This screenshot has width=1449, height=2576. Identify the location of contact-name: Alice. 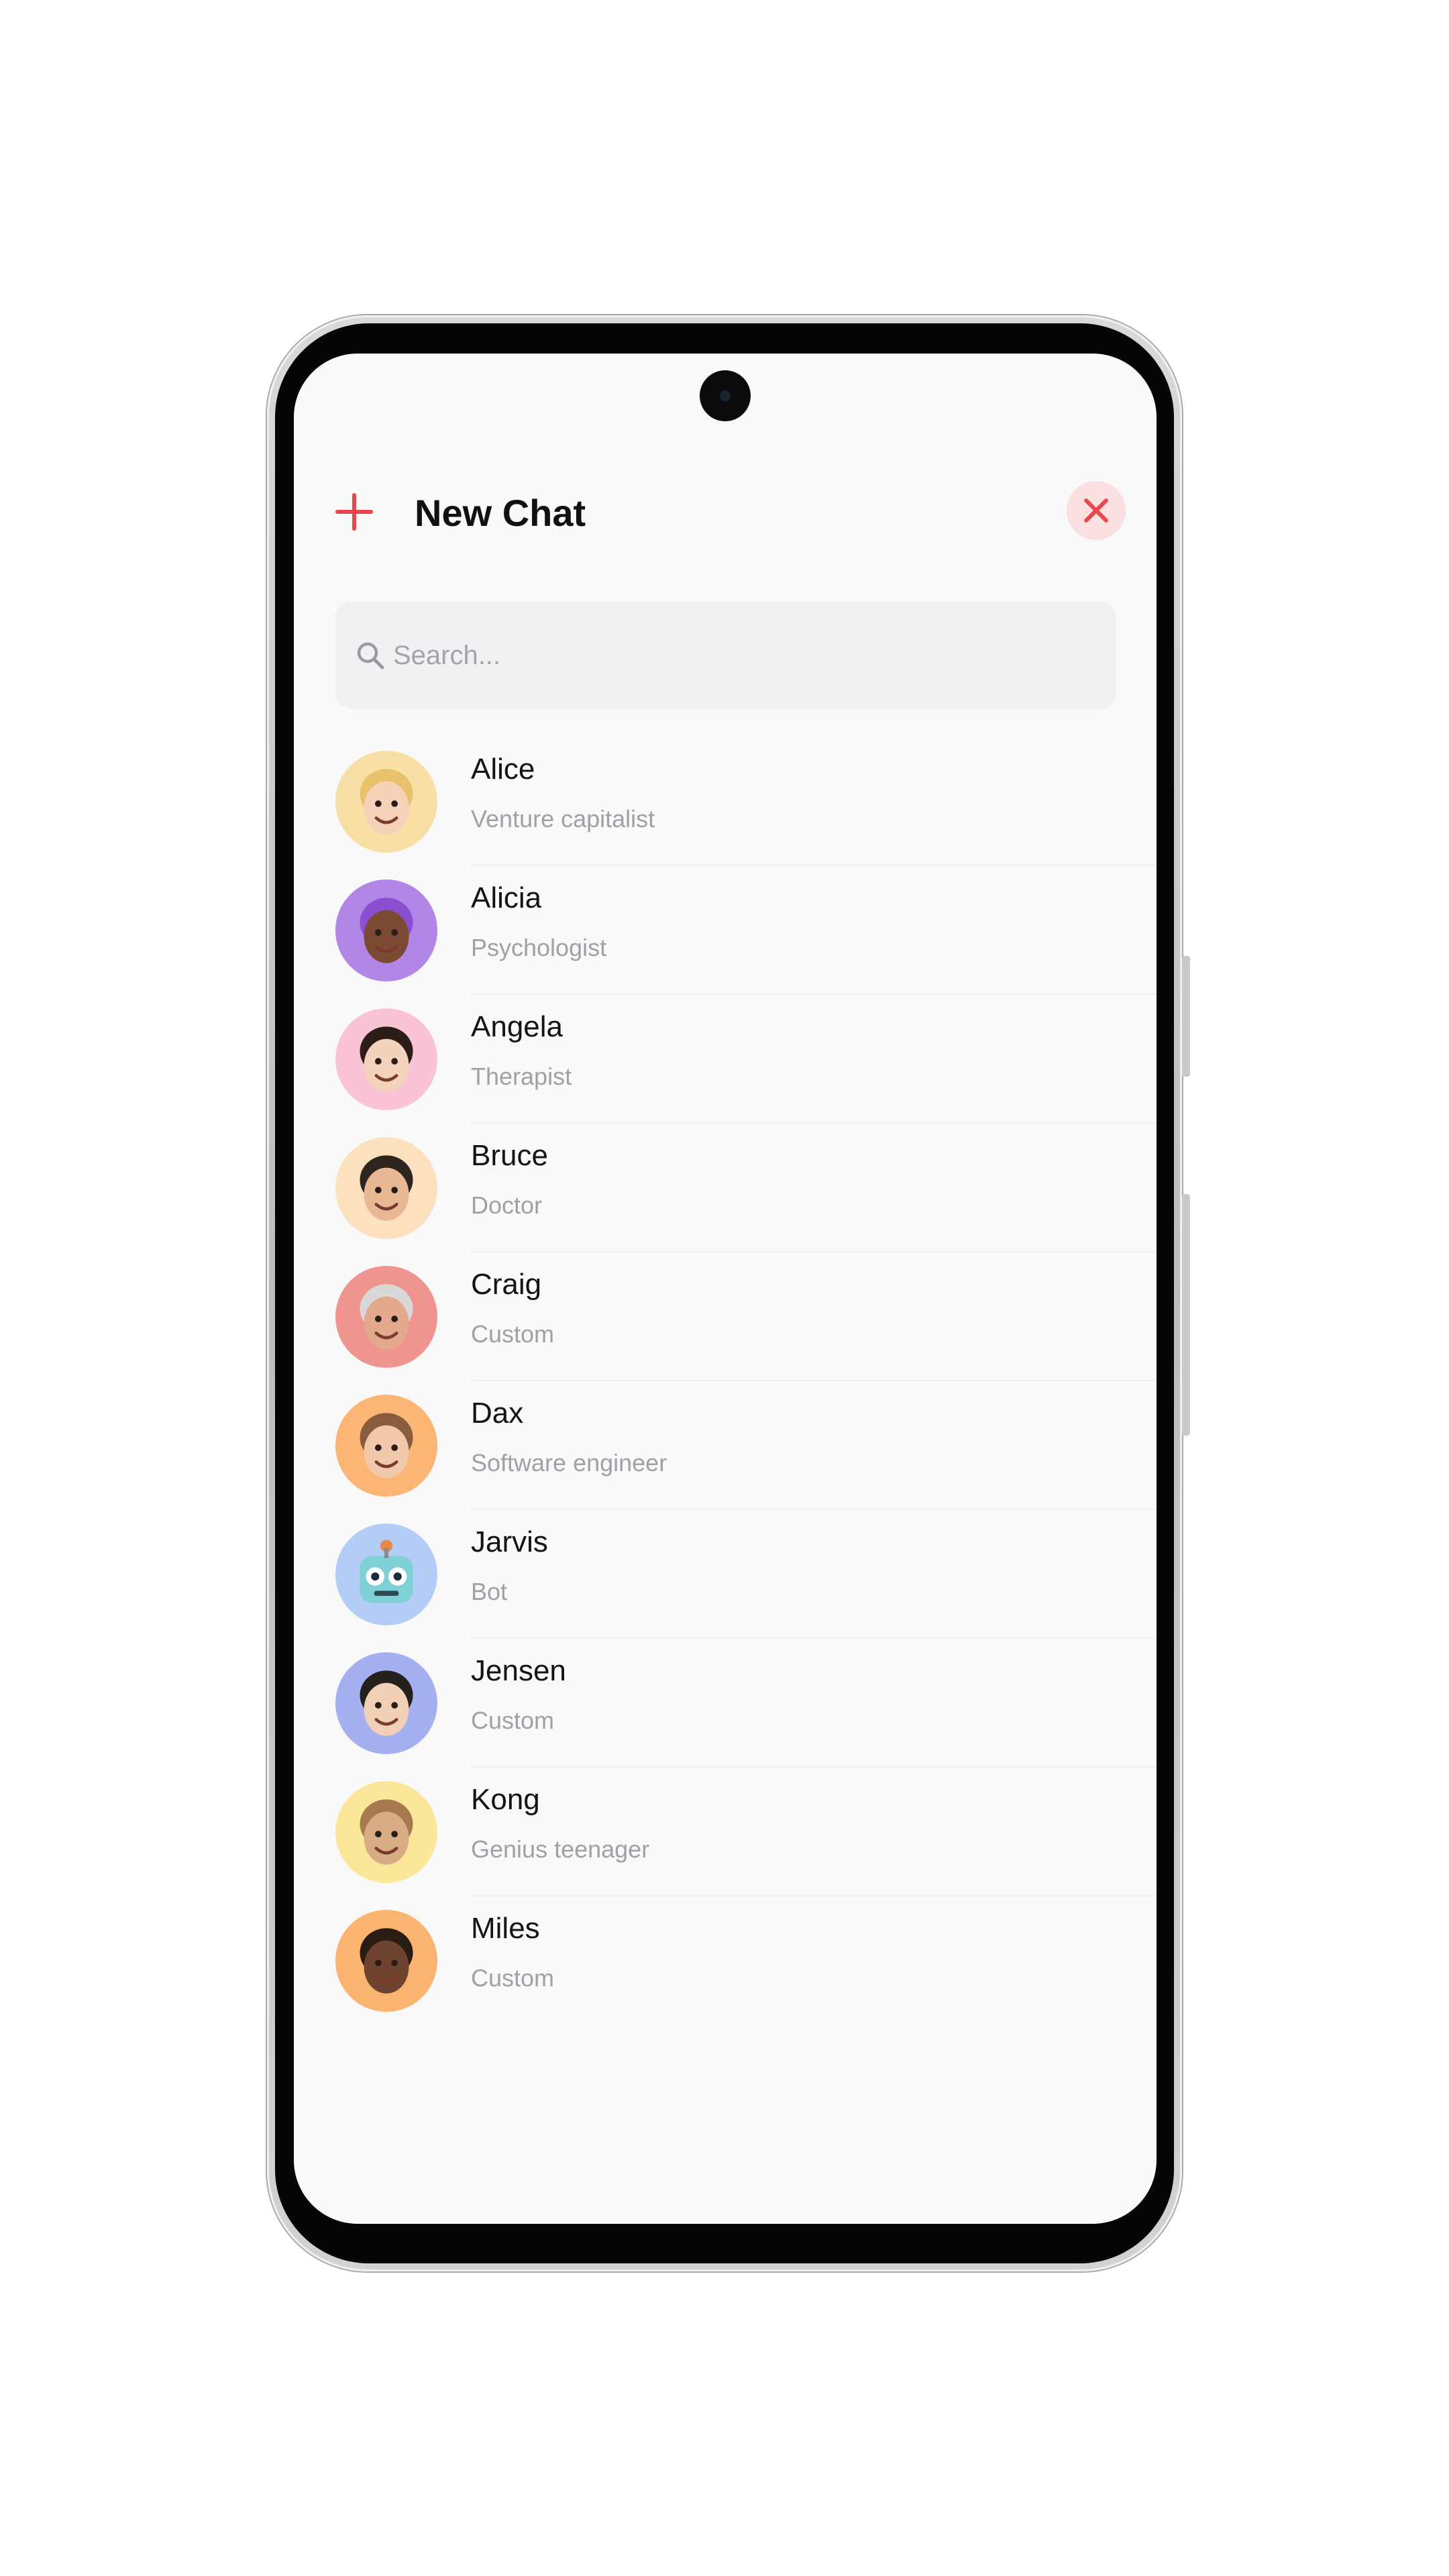
(503, 769).